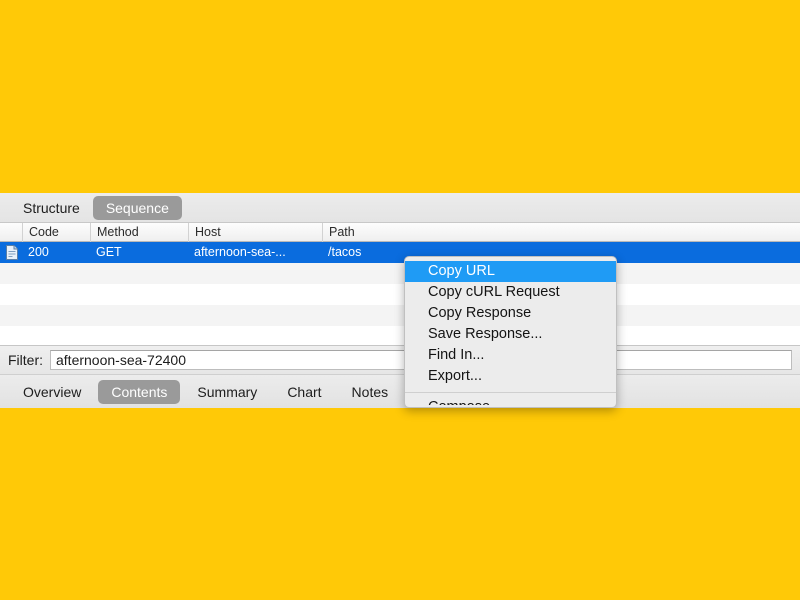 The image size is (800, 600). Describe the element at coordinates (510, 392) in the screenshot. I see `menu-separator` at that location.